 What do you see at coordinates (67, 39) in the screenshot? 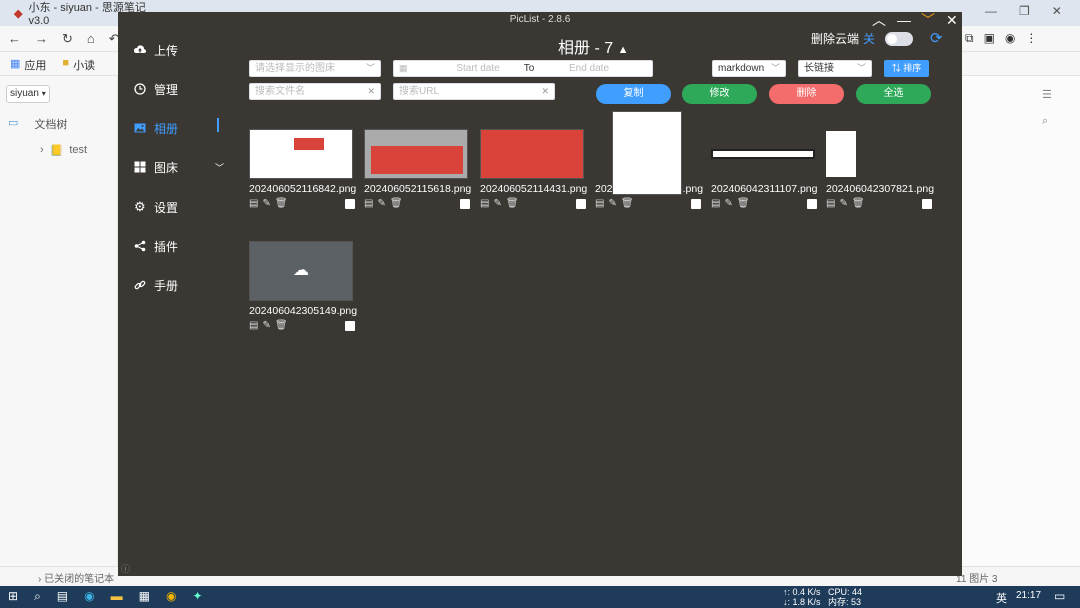
I see `reload-icon: ↻` at bounding box center [67, 39].